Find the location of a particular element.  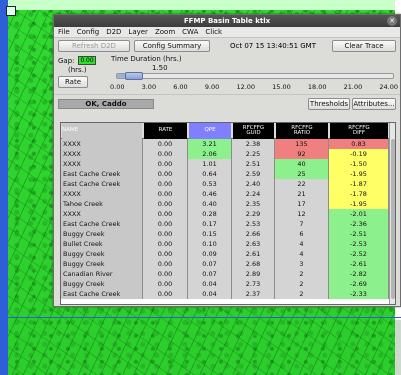

table-row: XXXX 0.00 0.46 2.24 21 -1.78 is located at coordinates (228, 194).